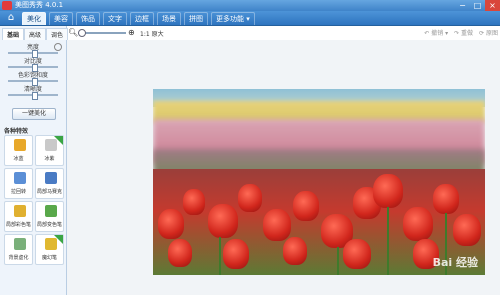  I want to click on effect-item: 冰紫, so click(49, 150).